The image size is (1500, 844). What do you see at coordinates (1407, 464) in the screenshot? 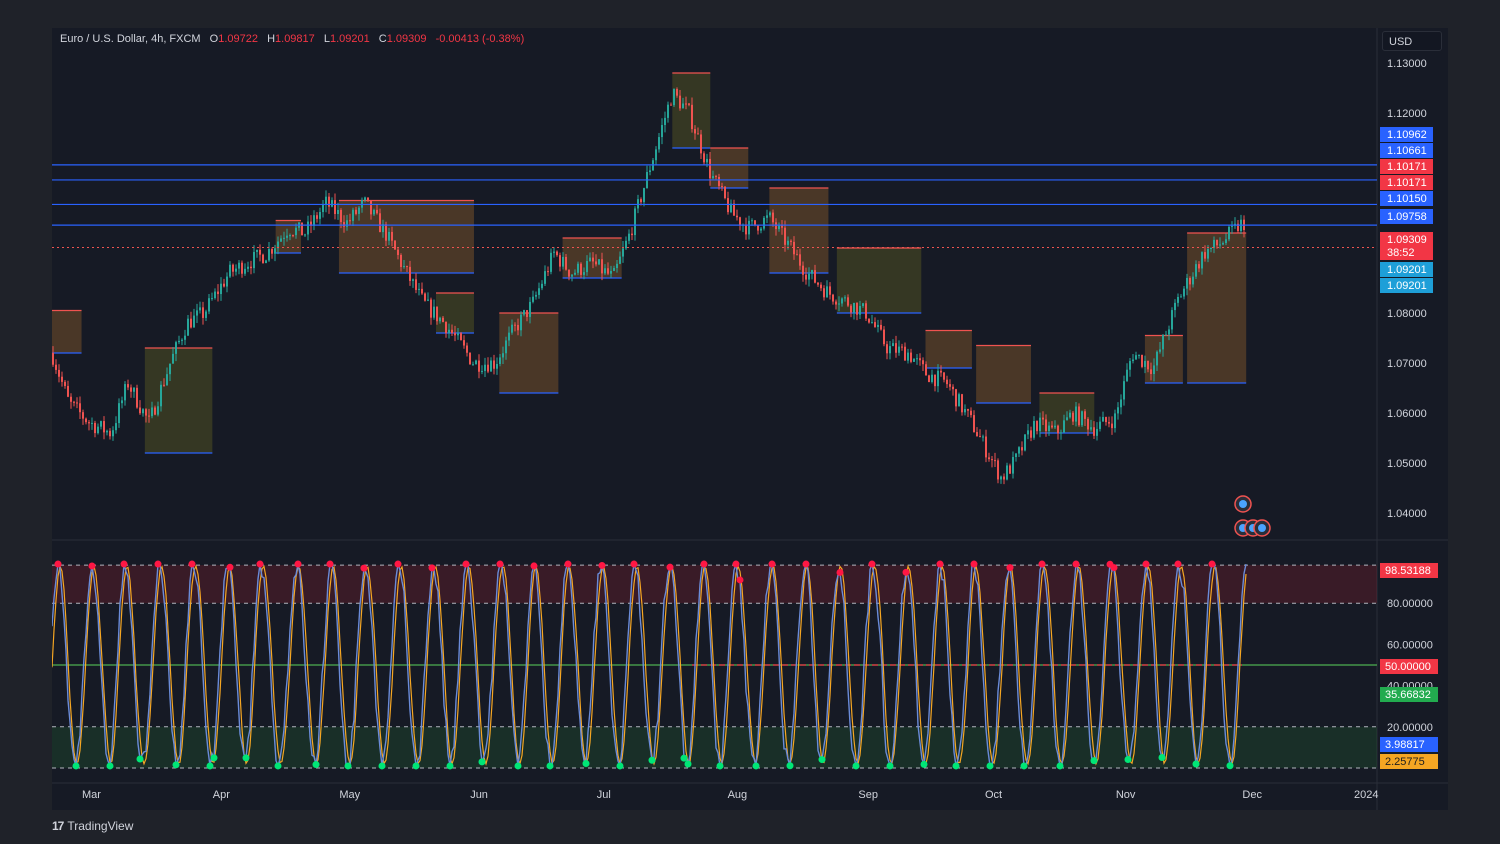
I see `price-axis-tick-label: 1.05000` at bounding box center [1407, 464].